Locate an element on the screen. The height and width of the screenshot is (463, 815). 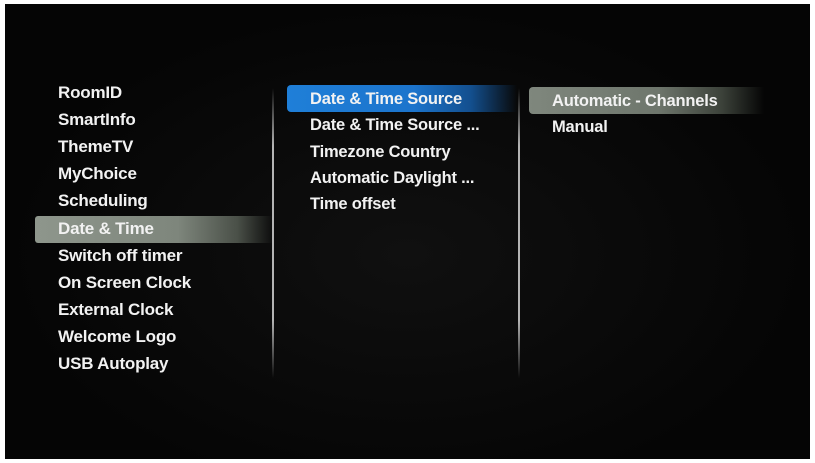
menu-item-switch-off-timer: Switch off timer is located at coordinates (120, 256).